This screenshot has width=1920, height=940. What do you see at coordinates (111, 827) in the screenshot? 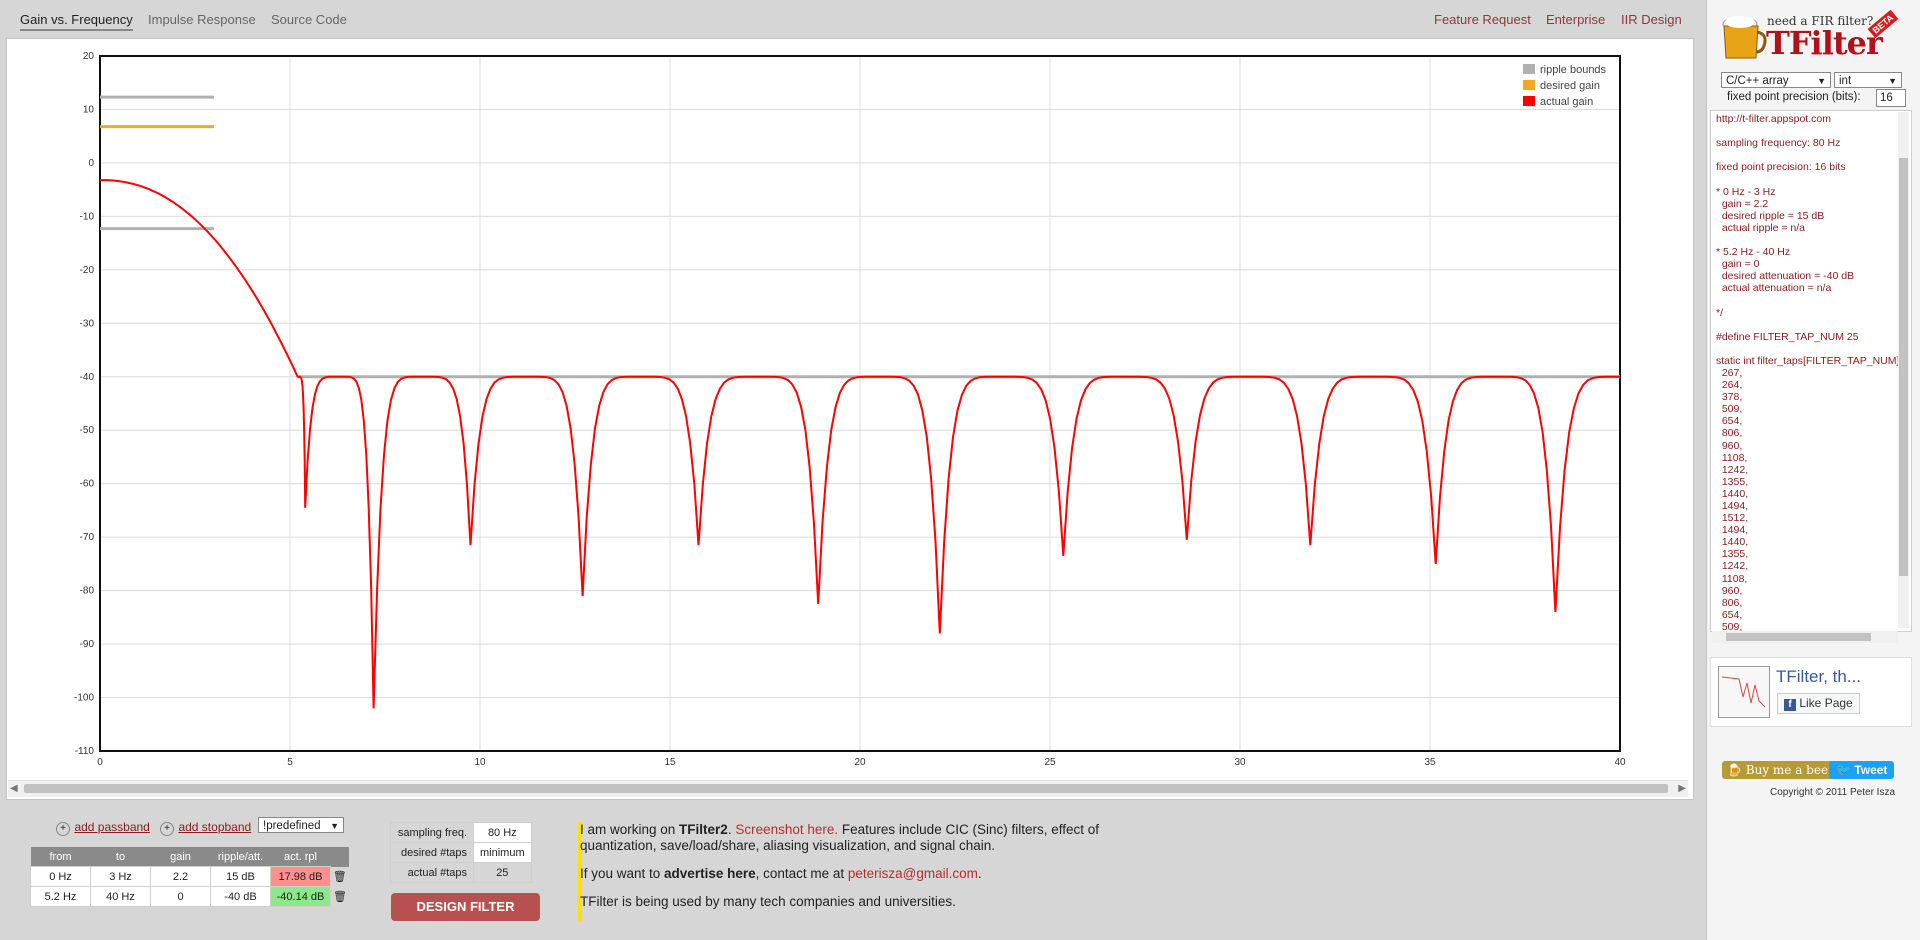
I see `add-passband-link: add passband` at bounding box center [111, 827].